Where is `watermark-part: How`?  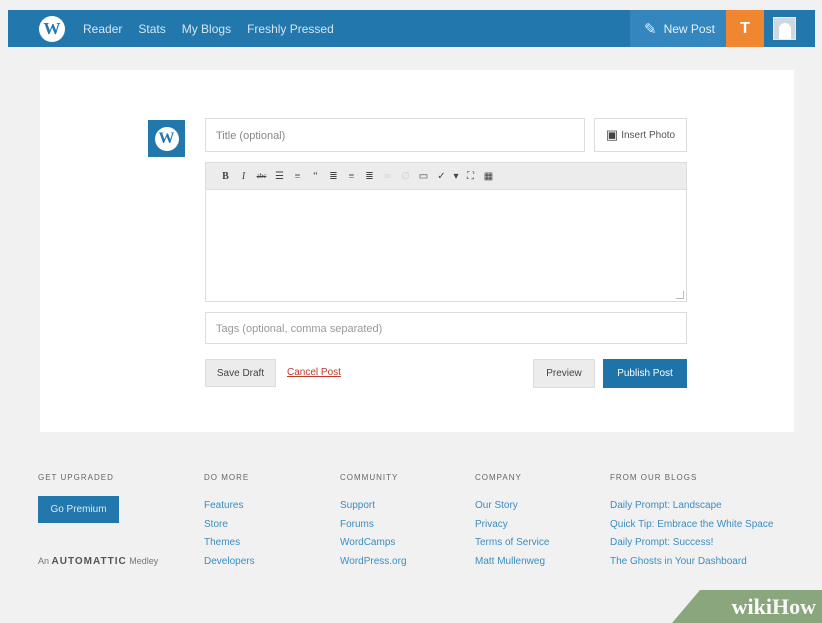
watermark-part: How is located at coordinates (794, 606).